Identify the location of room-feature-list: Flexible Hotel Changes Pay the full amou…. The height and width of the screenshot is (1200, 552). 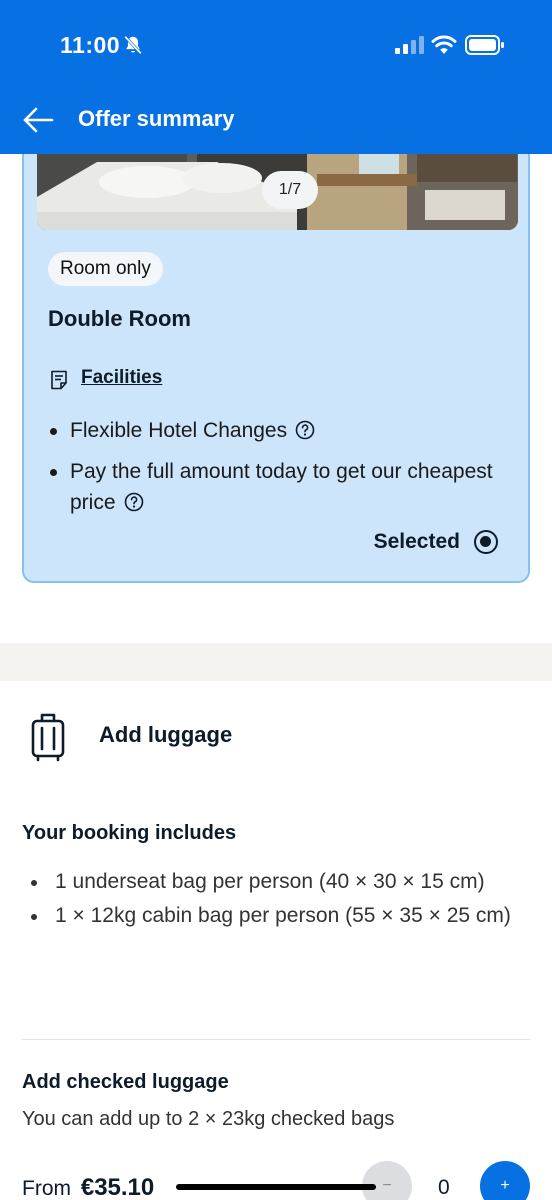
(278, 471).